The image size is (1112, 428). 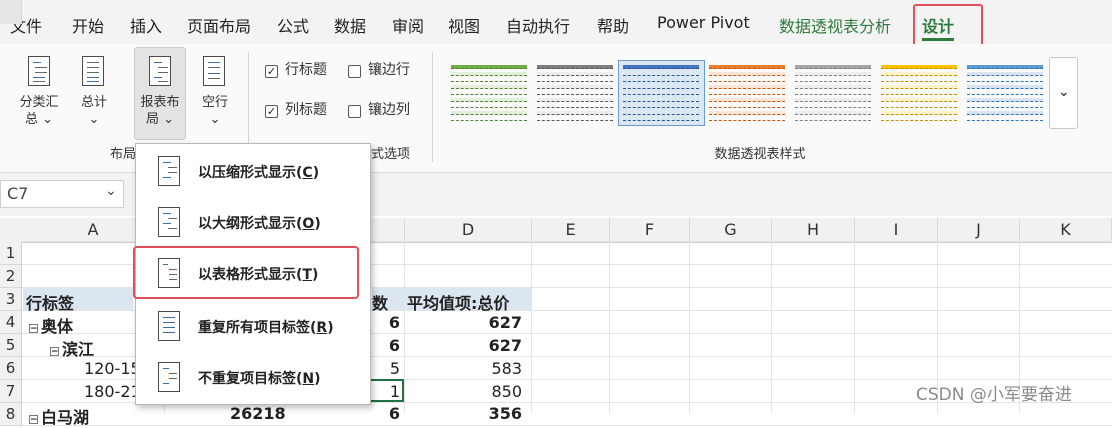 What do you see at coordinates (122, 154) in the screenshot?
I see `layout-group-label: 布局` at bounding box center [122, 154].